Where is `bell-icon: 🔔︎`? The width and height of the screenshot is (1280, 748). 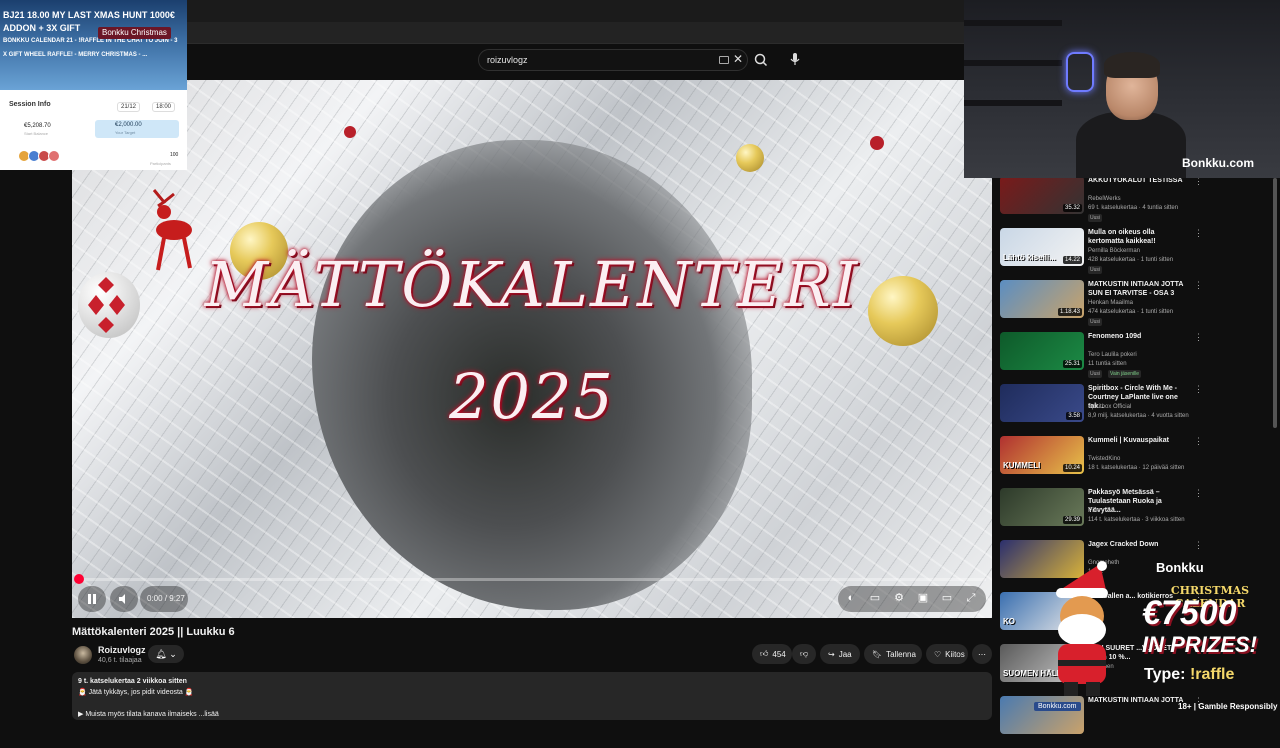 bell-icon: 🔔︎ is located at coordinates (161, 654).